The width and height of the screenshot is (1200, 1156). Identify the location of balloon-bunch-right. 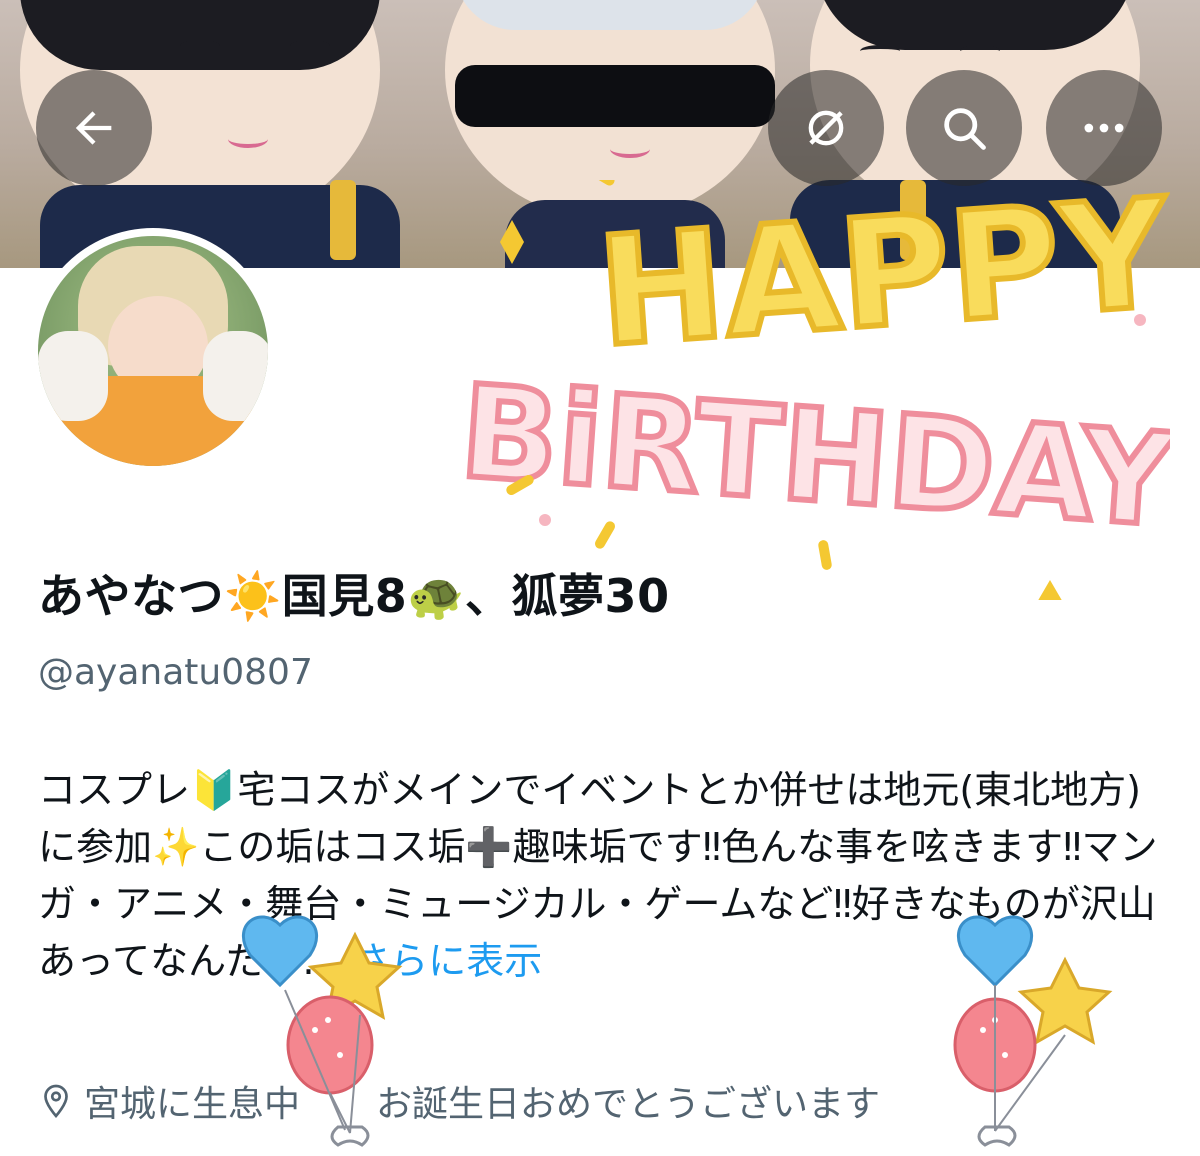
(1033, 1031).